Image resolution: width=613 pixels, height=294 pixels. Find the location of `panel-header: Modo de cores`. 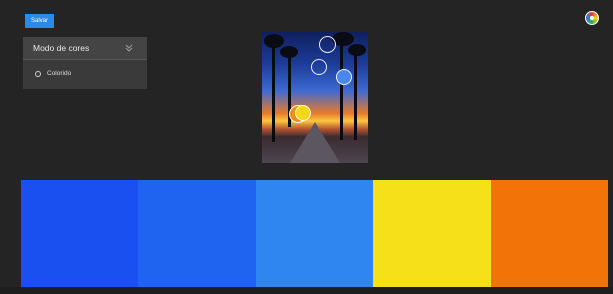

panel-header: Modo de cores is located at coordinates (85, 48).